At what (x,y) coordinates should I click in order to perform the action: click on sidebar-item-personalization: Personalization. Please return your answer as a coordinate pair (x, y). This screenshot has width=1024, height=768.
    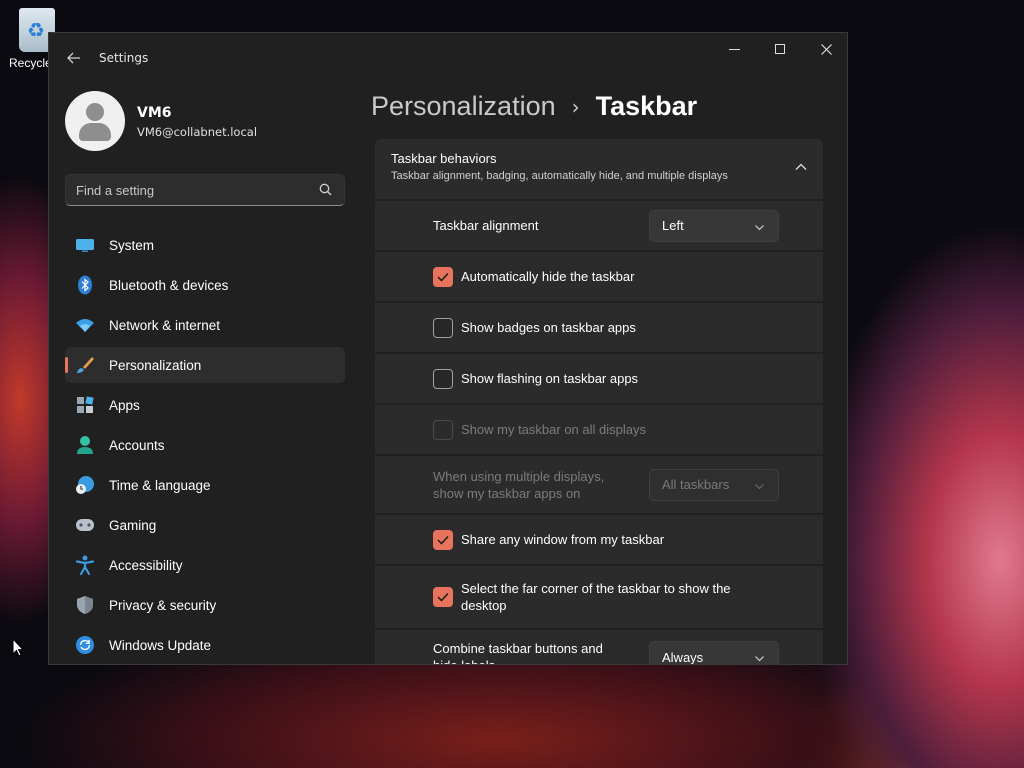
    Looking at the image, I should click on (205, 365).